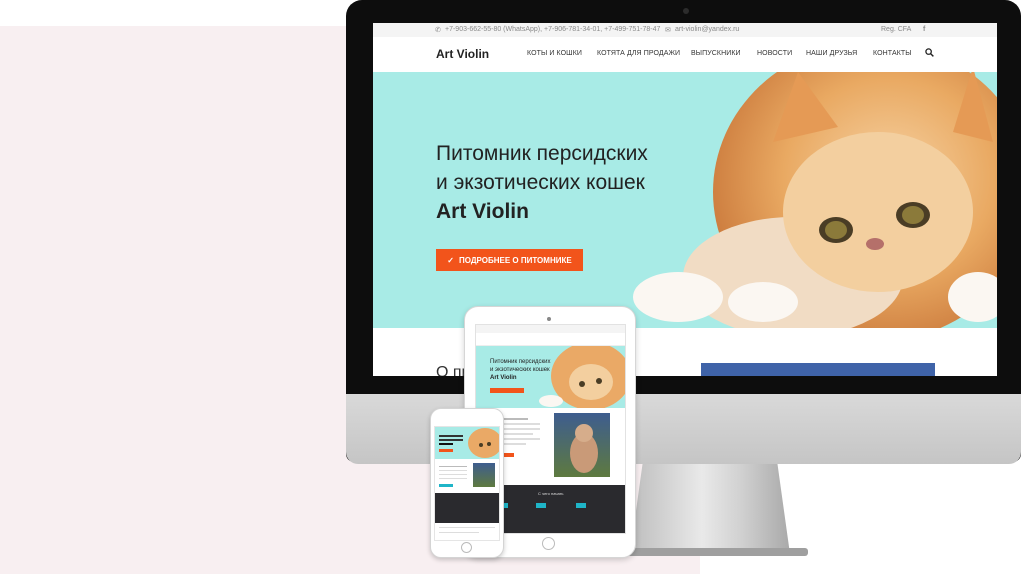  I want to click on ipad-hero-line1: Питомник персидских, so click(520, 362).